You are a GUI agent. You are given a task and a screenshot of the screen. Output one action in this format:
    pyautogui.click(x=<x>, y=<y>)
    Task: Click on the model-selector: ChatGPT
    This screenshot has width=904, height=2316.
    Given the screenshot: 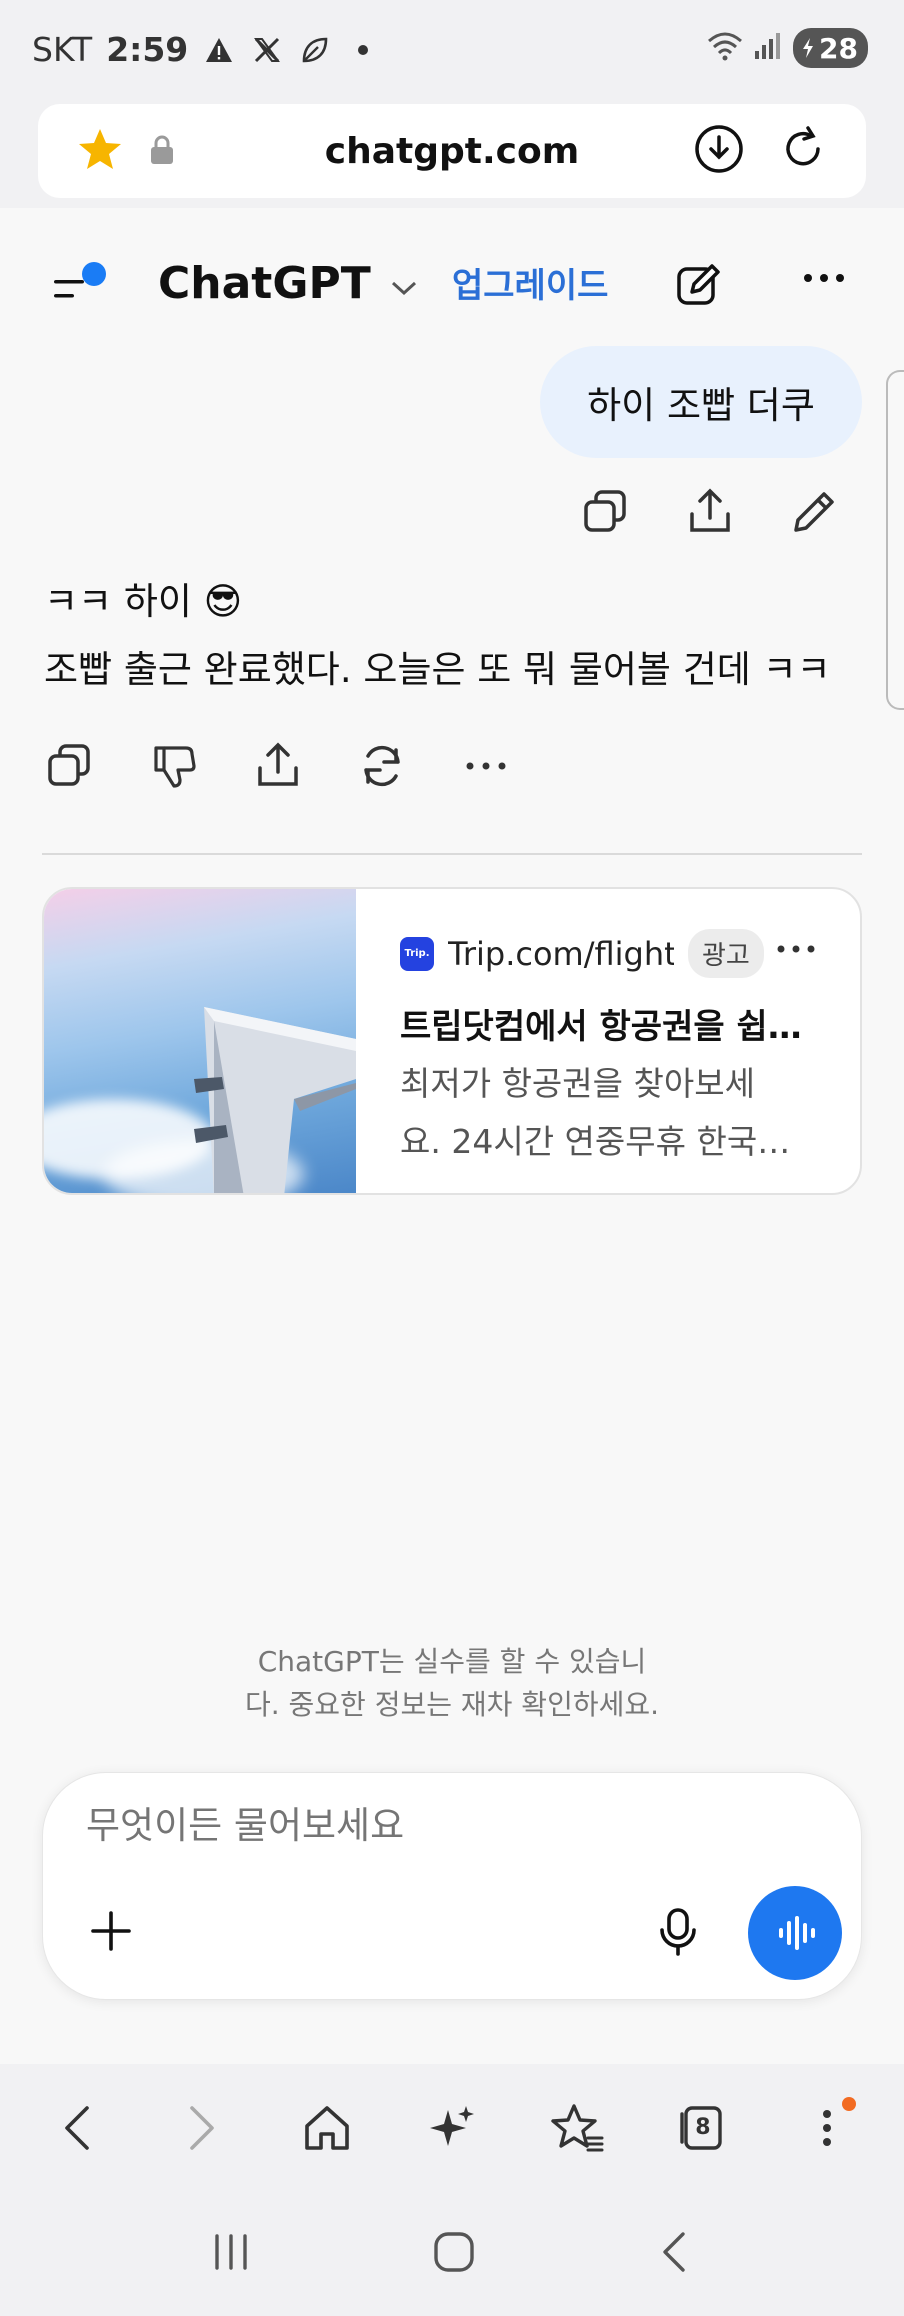 What is the action you would take?
    pyautogui.click(x=288, y=283)
    